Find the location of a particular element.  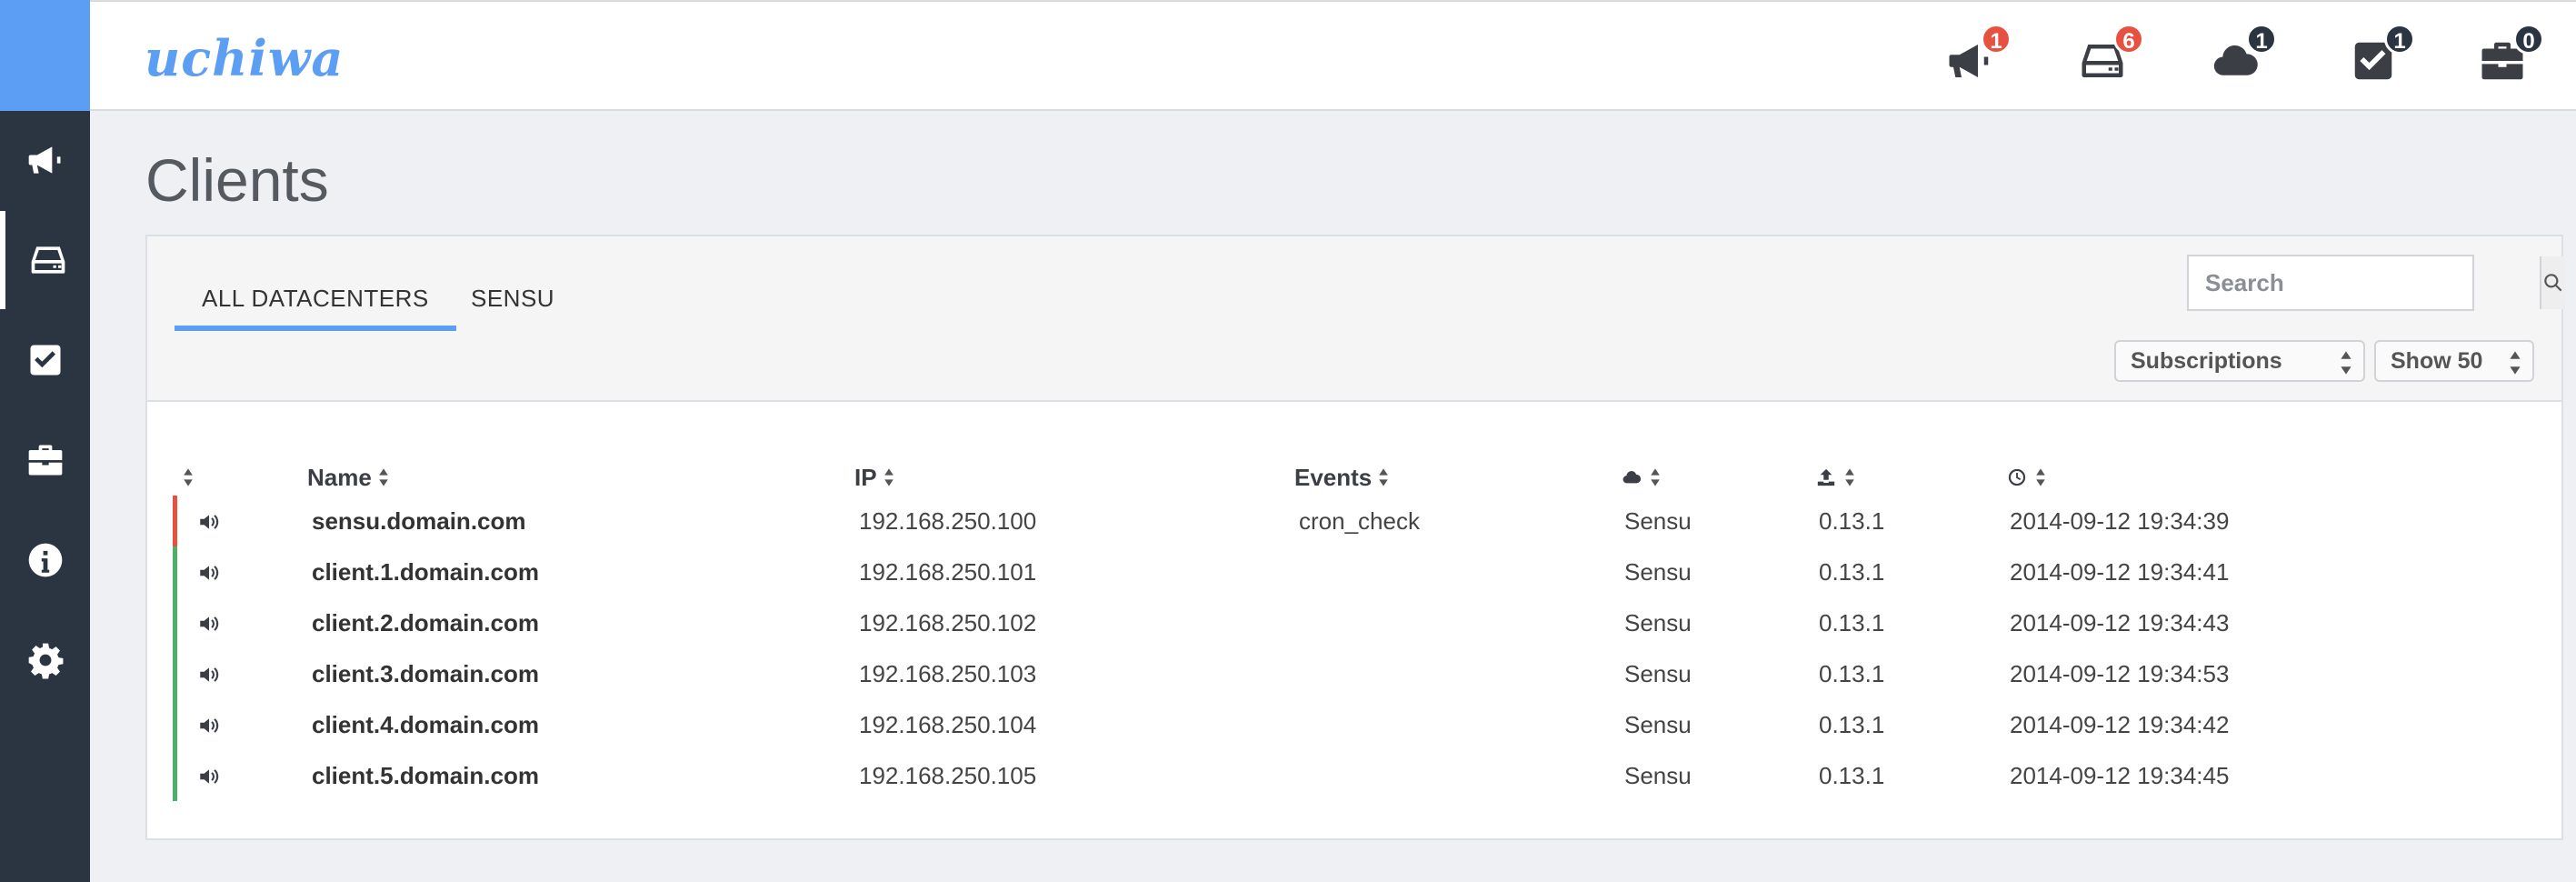

megaphone-icon is located at coordinates (44, 160).